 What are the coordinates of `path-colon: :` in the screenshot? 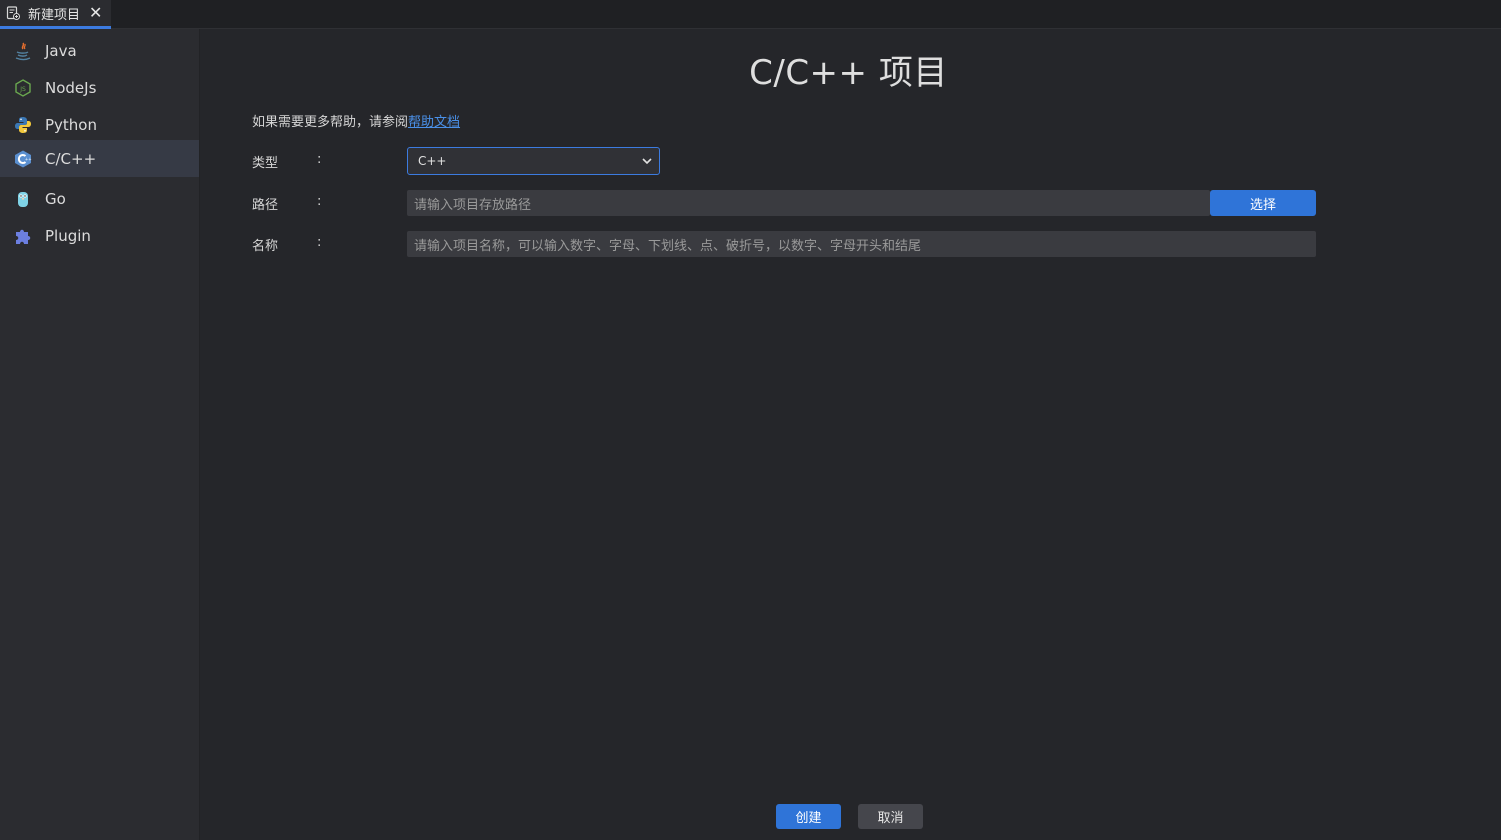 It's located at (319, 201).